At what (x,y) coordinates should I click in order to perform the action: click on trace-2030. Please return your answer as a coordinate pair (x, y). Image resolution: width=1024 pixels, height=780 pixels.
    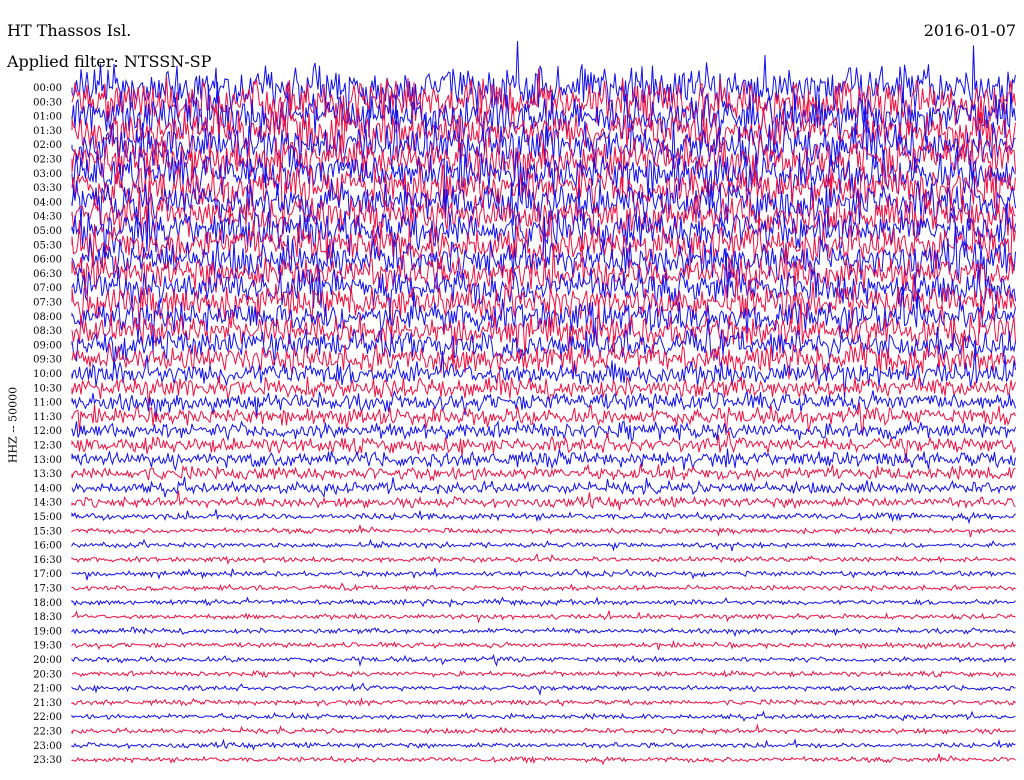
    Looking at the image, I should click on (544, 674).